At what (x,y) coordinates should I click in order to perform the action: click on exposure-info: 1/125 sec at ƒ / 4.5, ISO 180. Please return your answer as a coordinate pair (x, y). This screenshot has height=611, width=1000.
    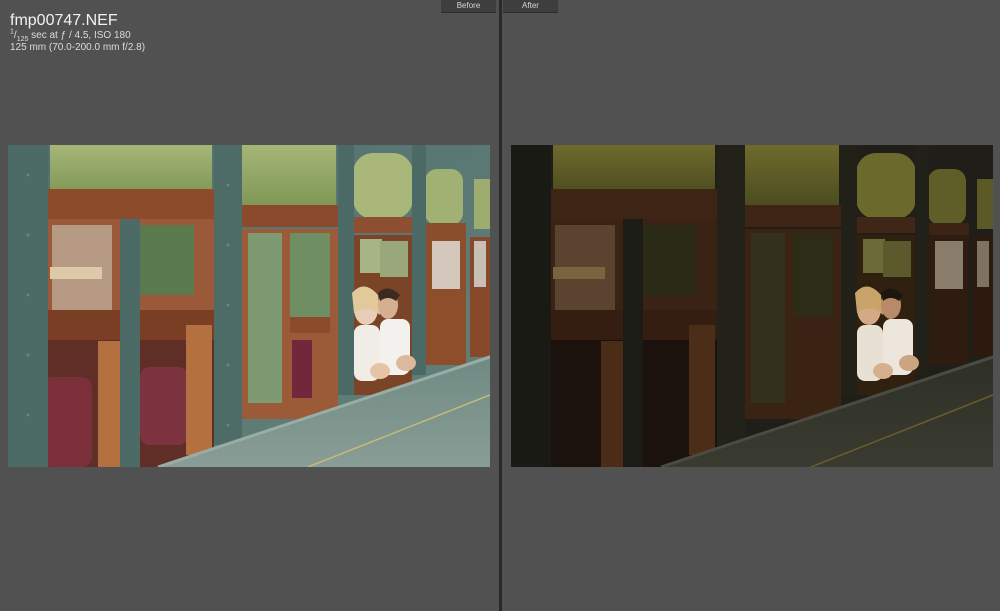
    Looking at the image, I should click on (70, 35).